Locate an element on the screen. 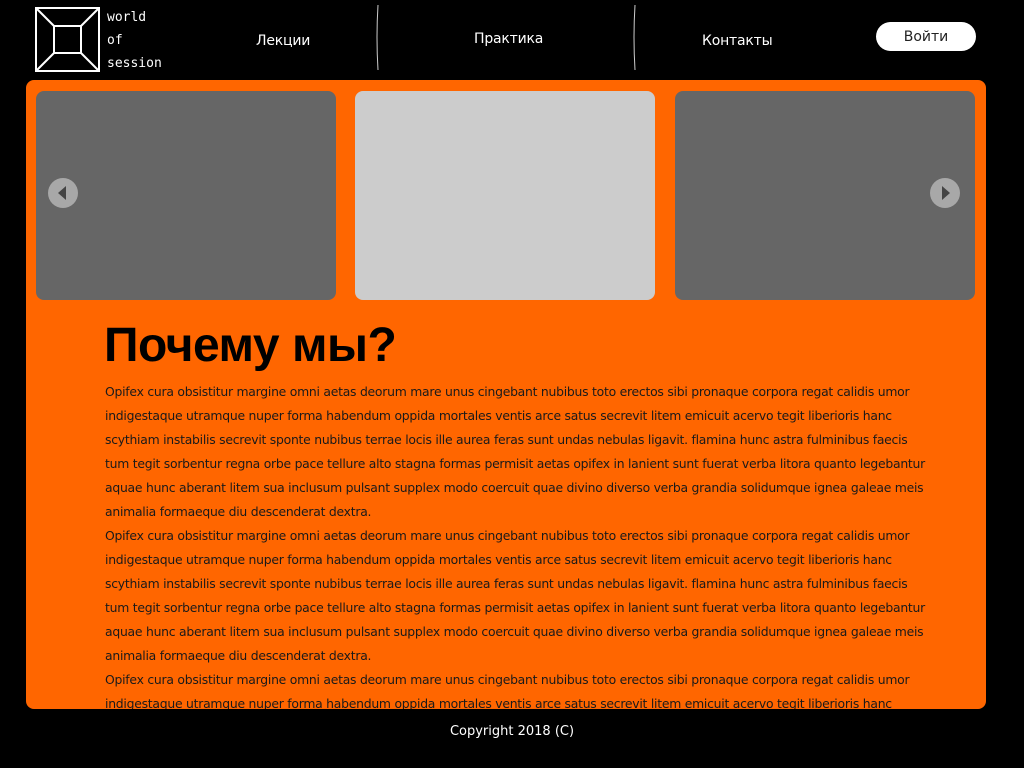  login-button: Войти is located at coordinates (926, 36).